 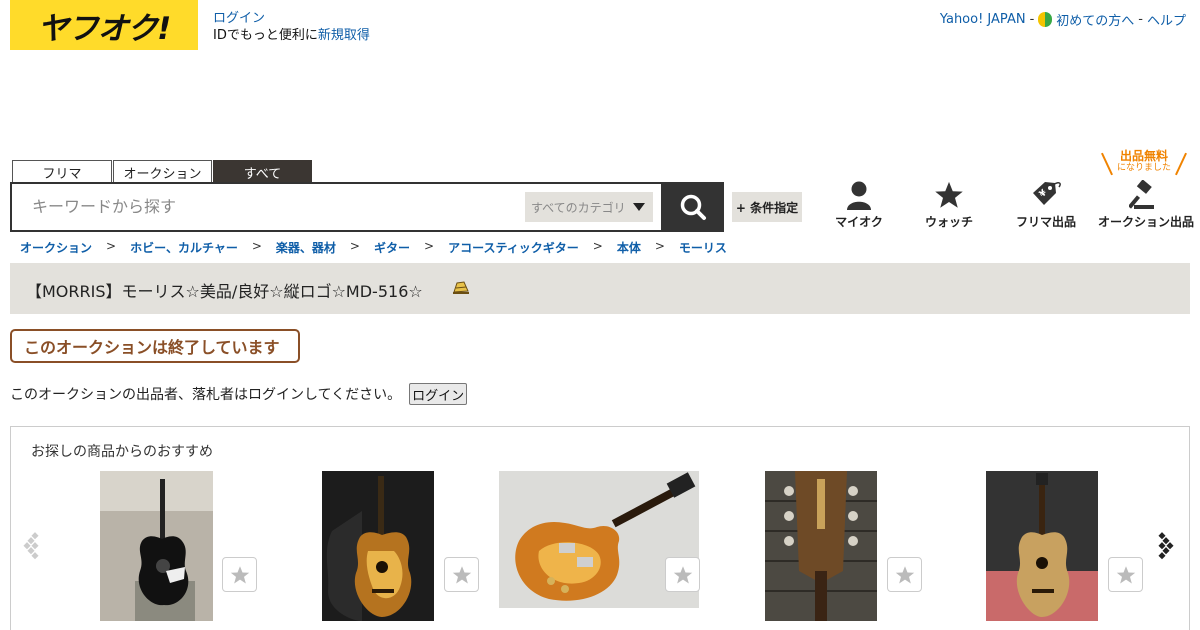 I want to click on breadcrumb-instruments: 楽器、器材, so click(x=306, y=247).